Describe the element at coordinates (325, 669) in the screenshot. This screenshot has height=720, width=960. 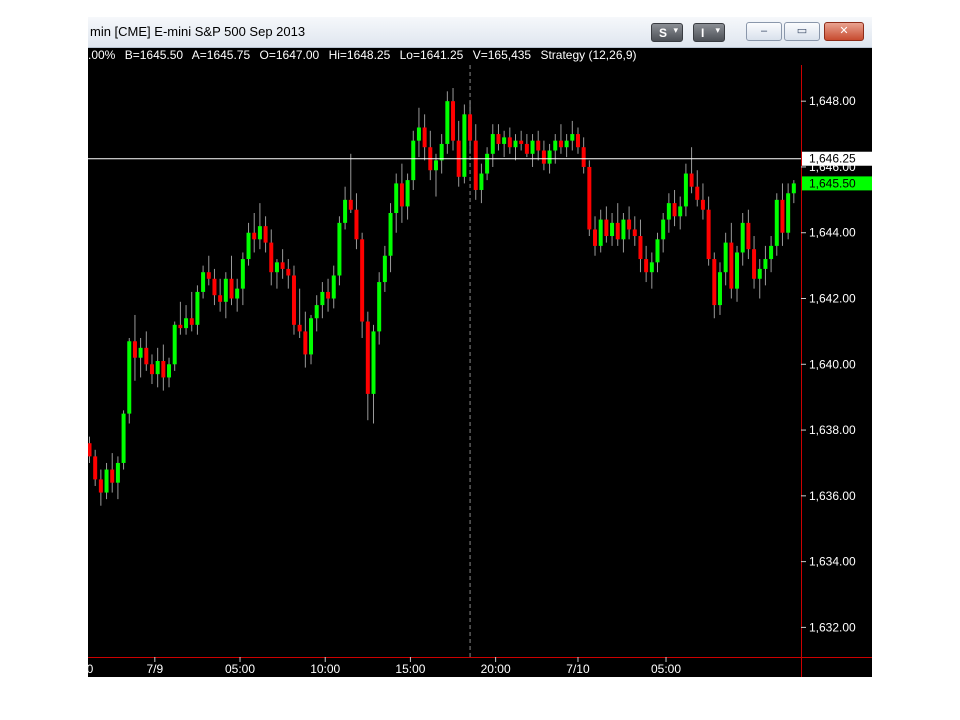
I see `time-tick-label: 10:00` at that location.